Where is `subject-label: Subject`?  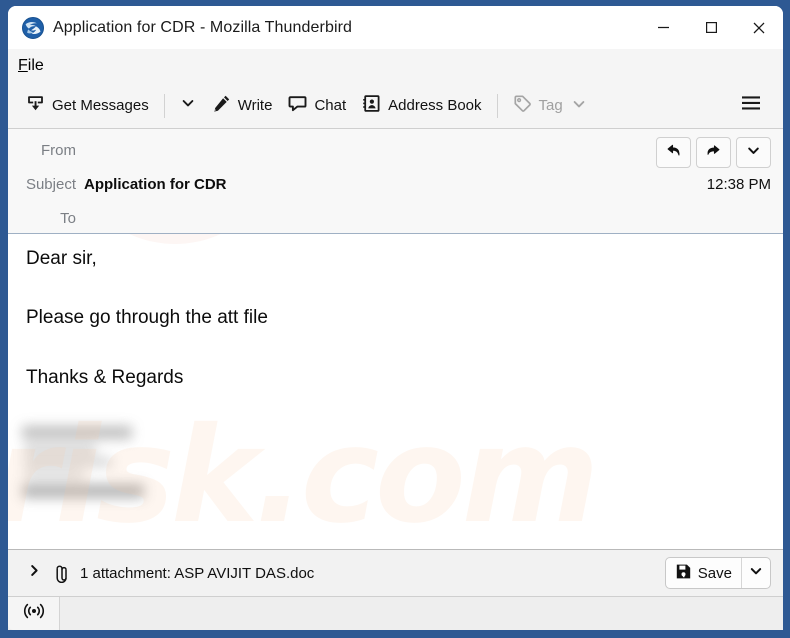
subject-label: Subject is located at coordinates (50, 184).